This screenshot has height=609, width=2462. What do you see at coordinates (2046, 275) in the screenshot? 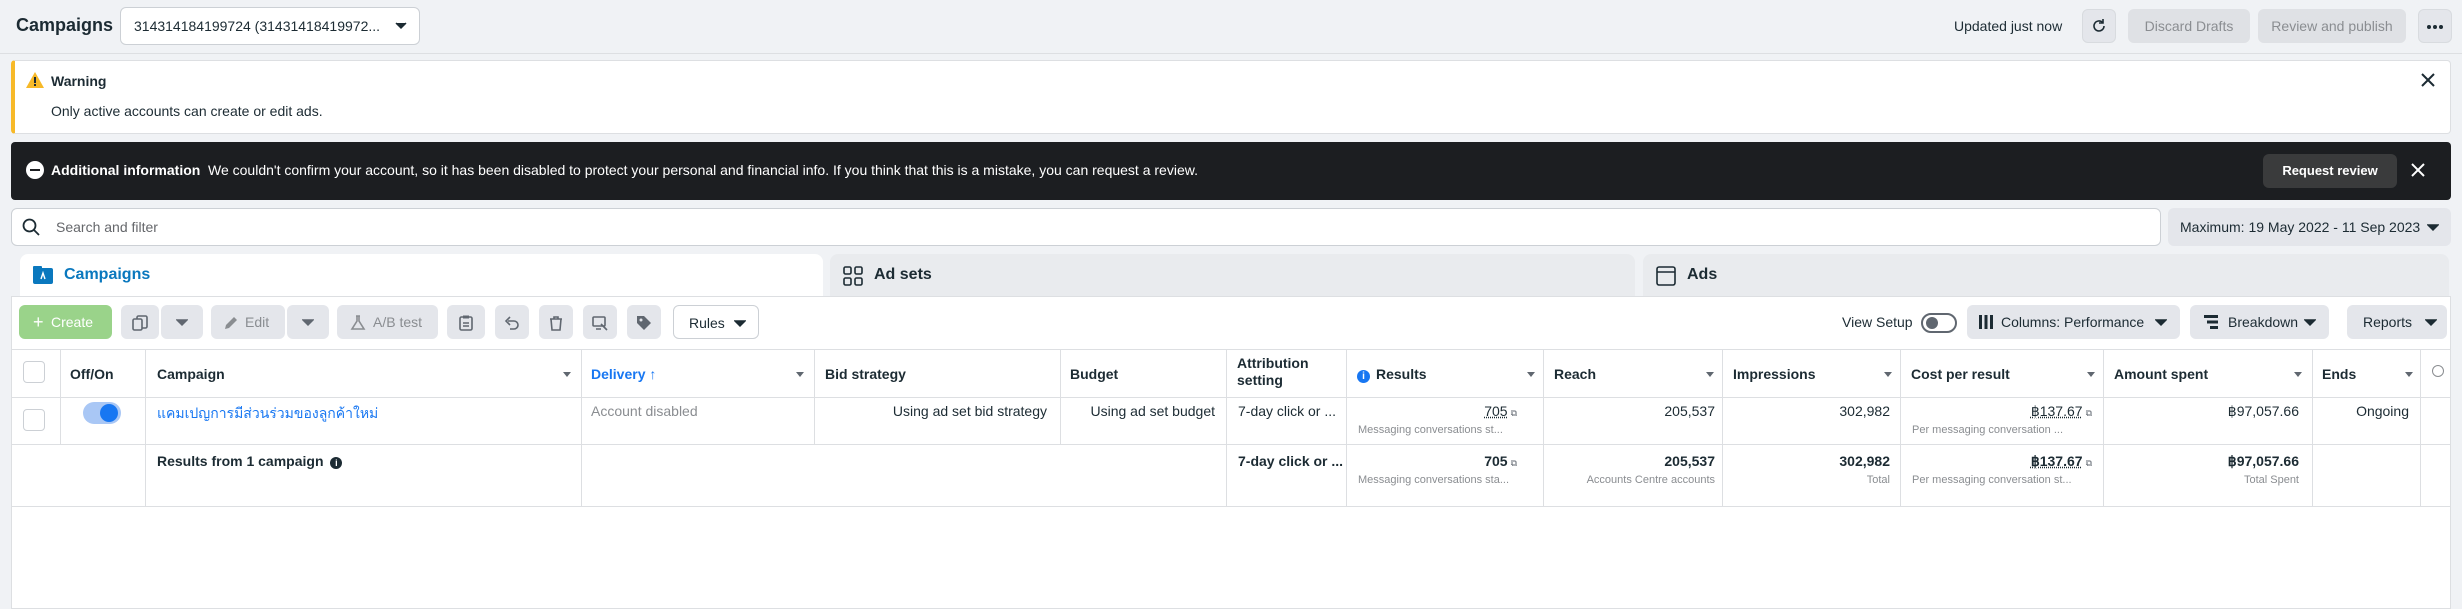
I see `tab-ads: Ads` at bounding box center [2046, 275].